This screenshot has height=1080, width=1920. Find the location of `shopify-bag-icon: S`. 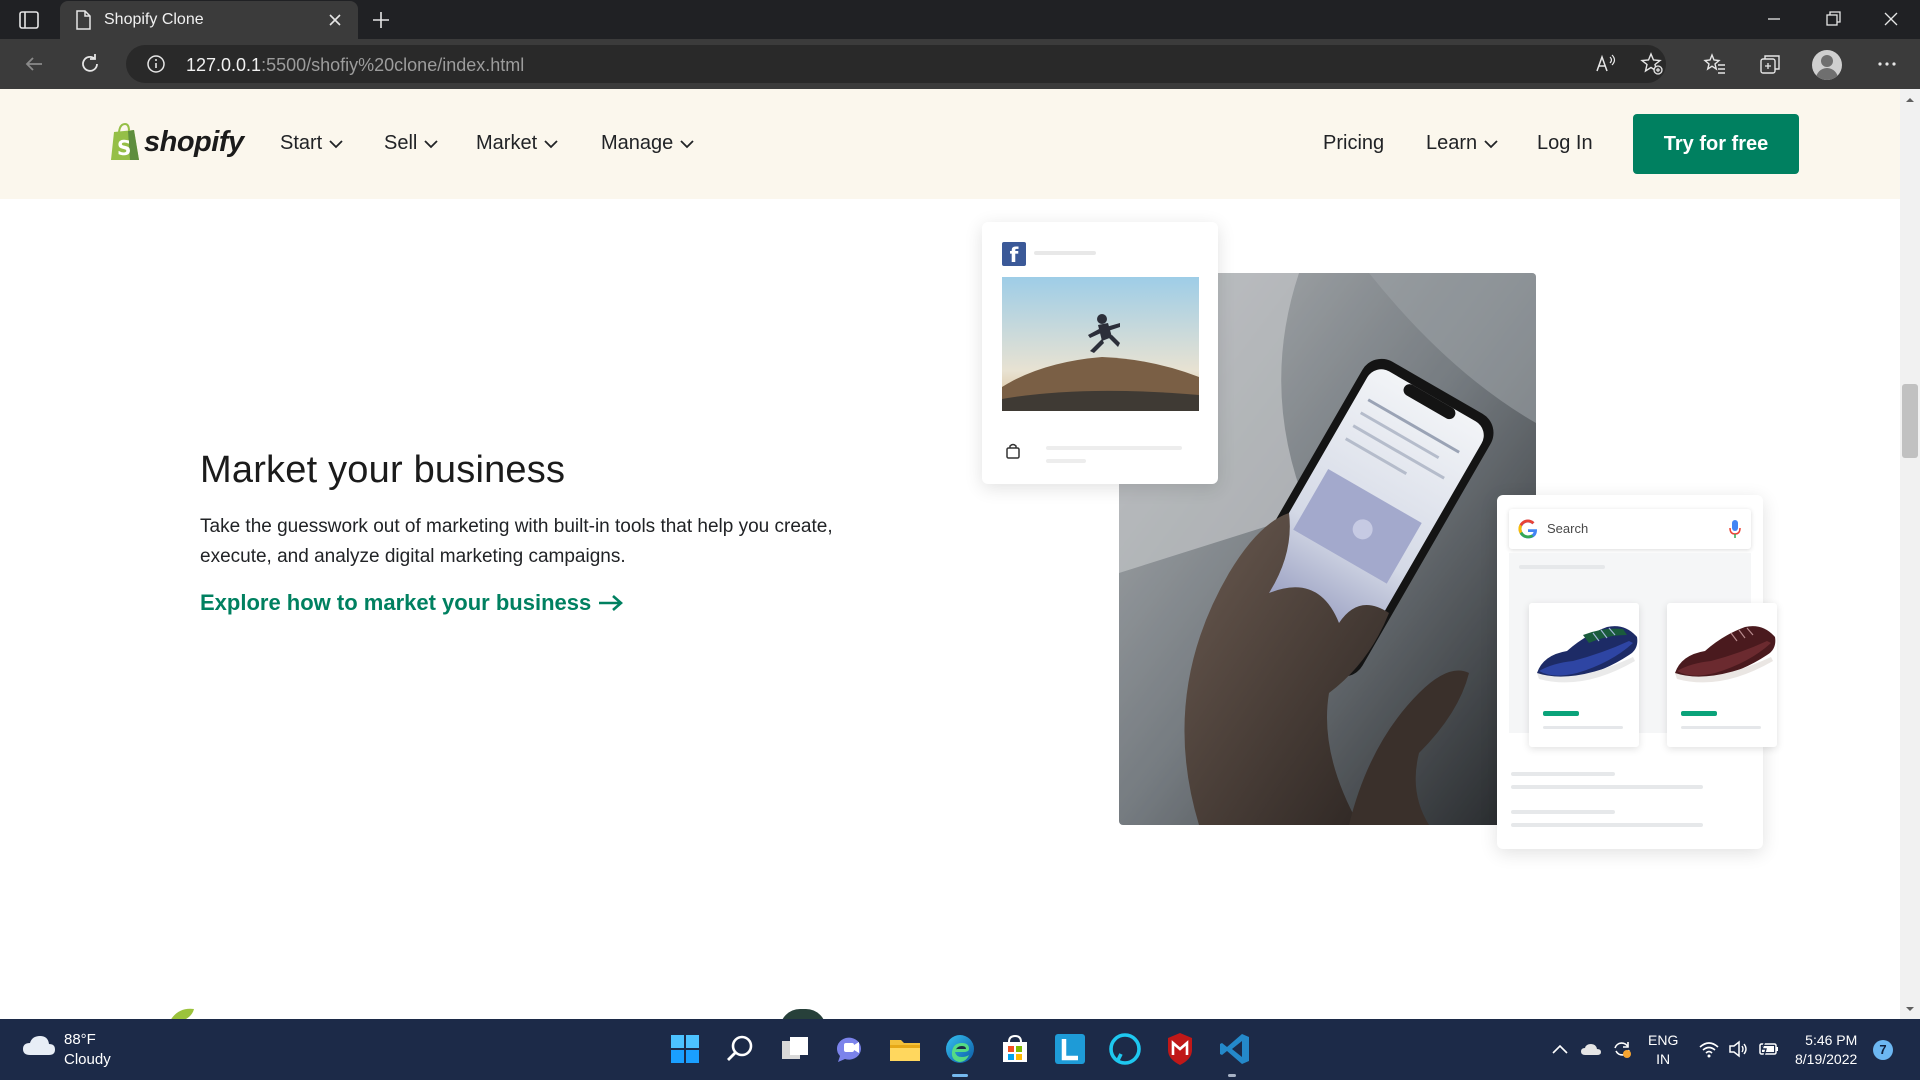

shopify-bag-icon: S is located at coordinates (125, 141).